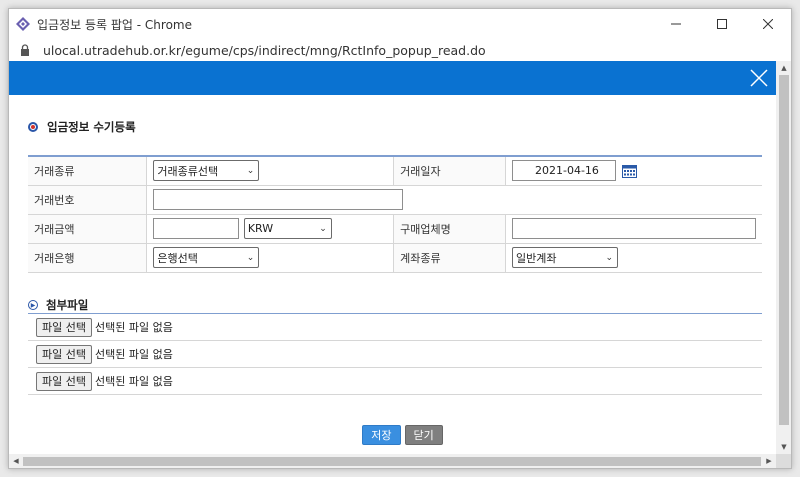 Image resolution: width=800 pixels, height=477 pixels. I want to click on vertical-scrollbar: ▲ ▼, so click(783, 257).